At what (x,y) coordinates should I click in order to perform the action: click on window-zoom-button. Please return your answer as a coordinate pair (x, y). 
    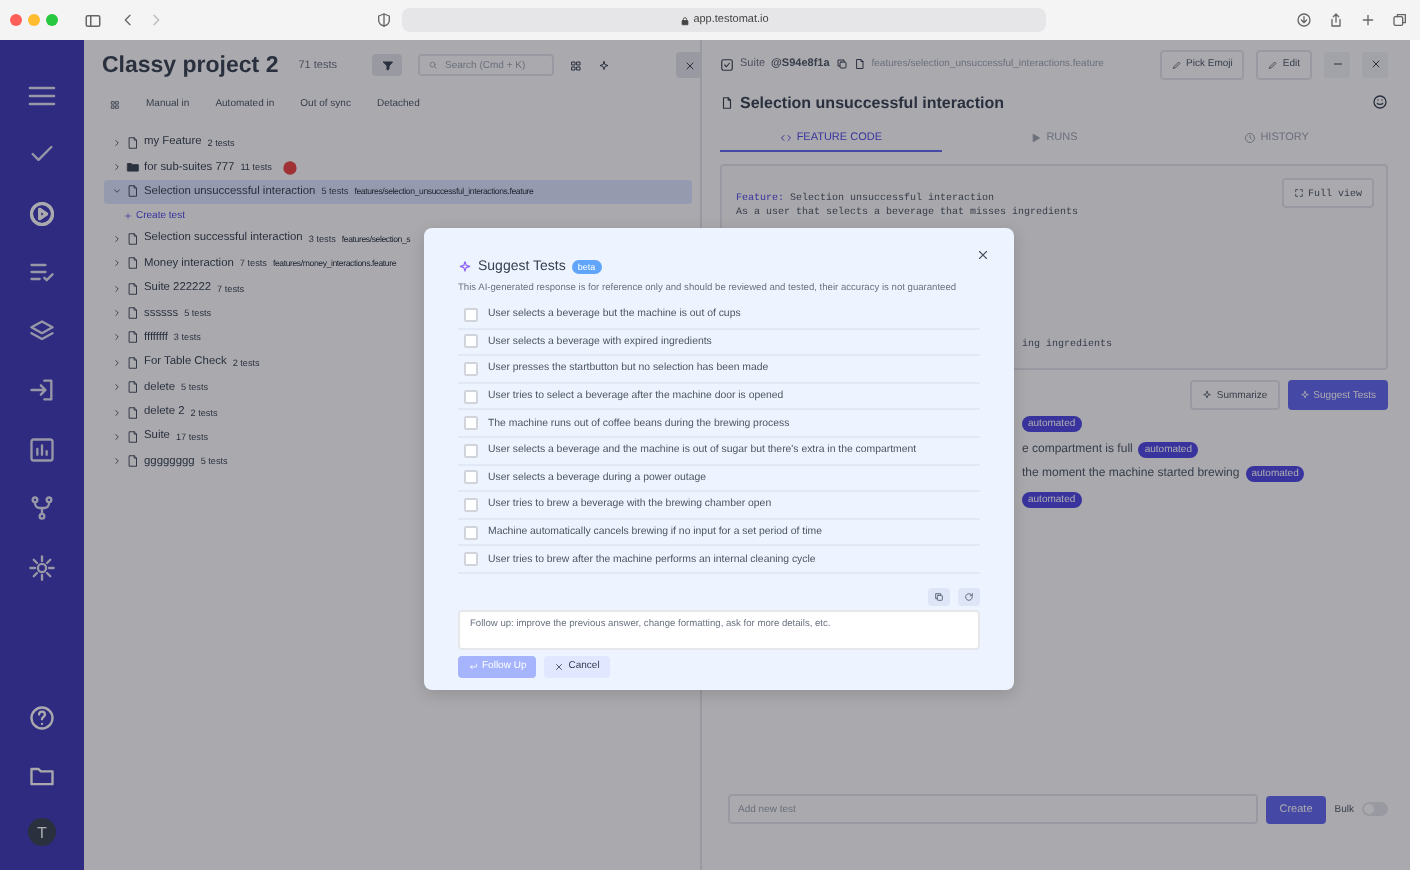
    Looking at the image, I should click on (52, 20).